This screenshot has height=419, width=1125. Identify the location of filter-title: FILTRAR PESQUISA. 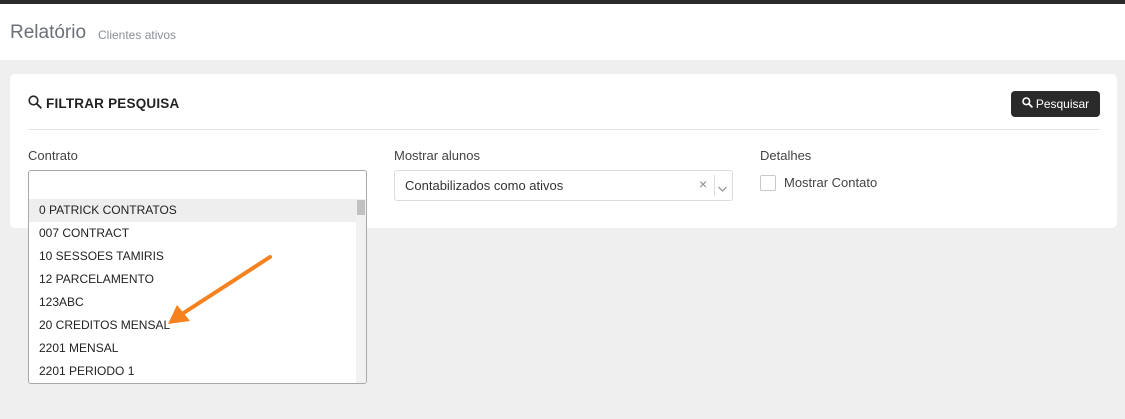
(103, 103).